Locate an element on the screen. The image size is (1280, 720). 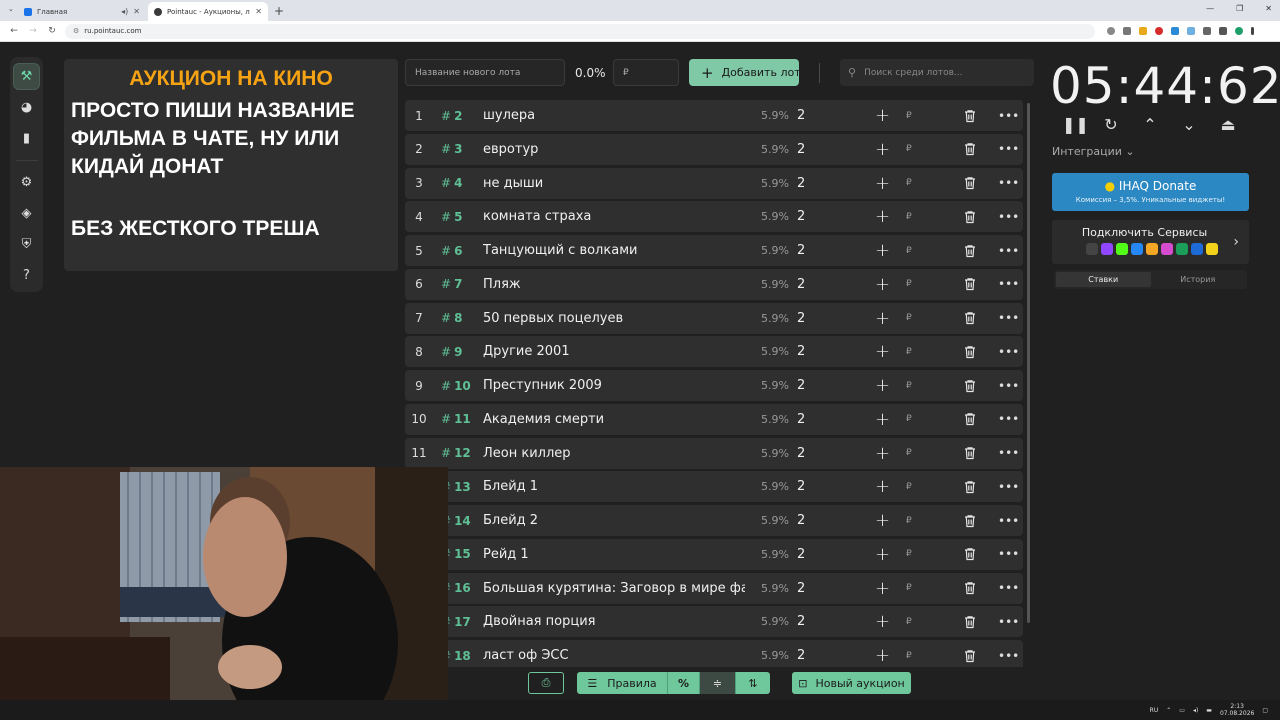
new-lot-name-input: Название нового лота is located at coordinates (485, 72).